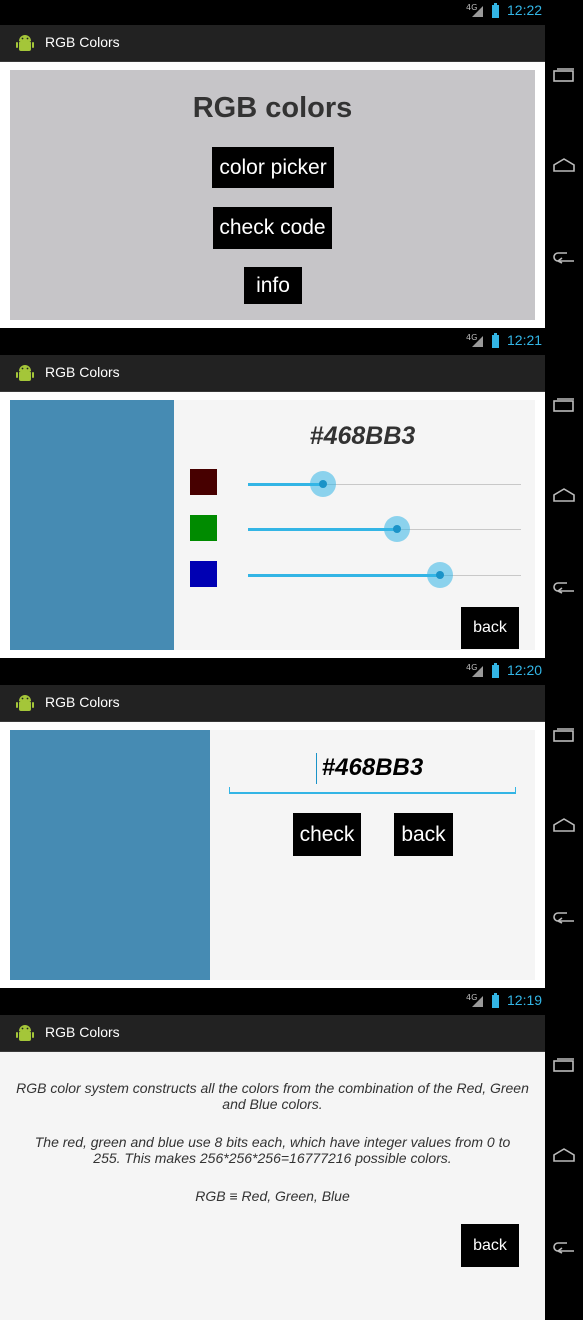 The width and height of the screenshot is (583, 1320). What do you see at coordinates (327, 834) in the screenshot?
I see `check-button: check` at bounding box center [327, 834].